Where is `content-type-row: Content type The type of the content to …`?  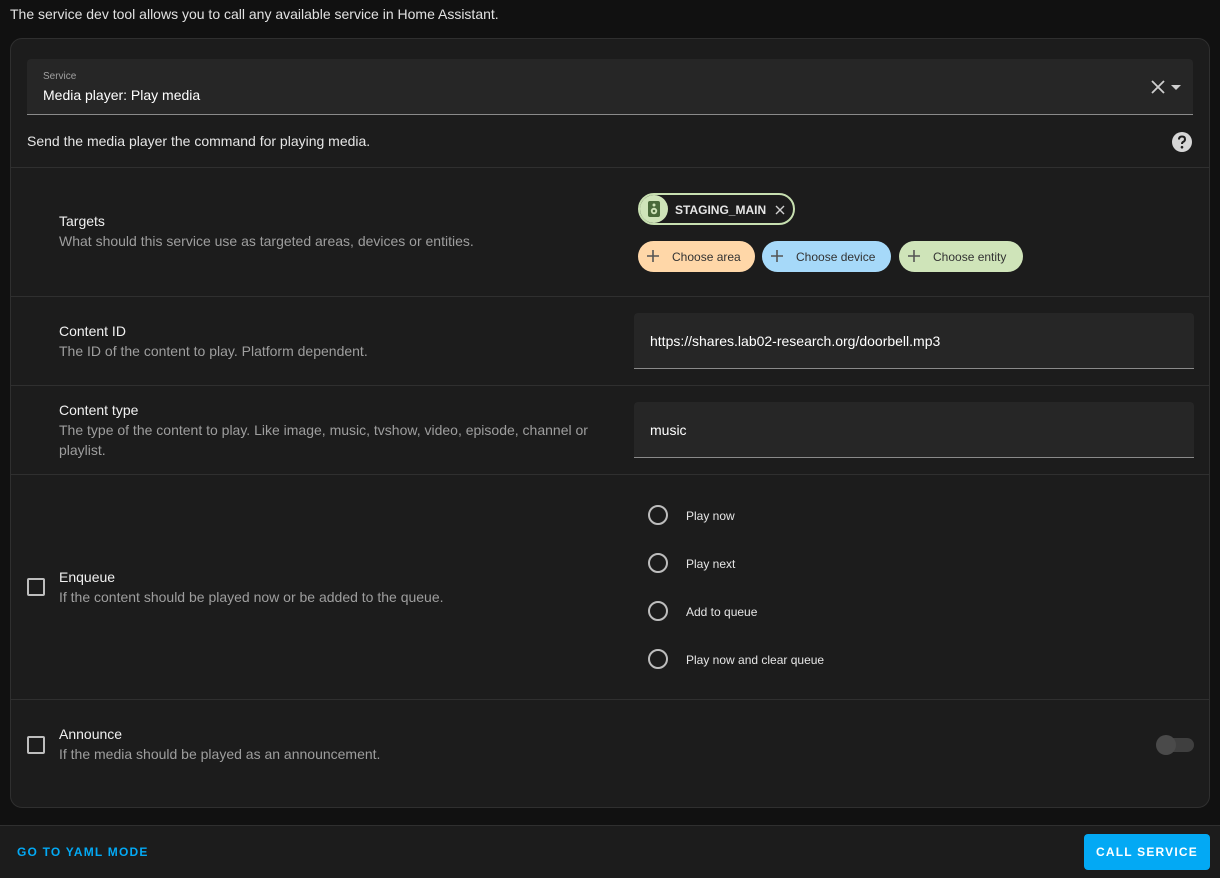
content-type-row: Content type The type of the content to … is located at coordinates (610, 429).